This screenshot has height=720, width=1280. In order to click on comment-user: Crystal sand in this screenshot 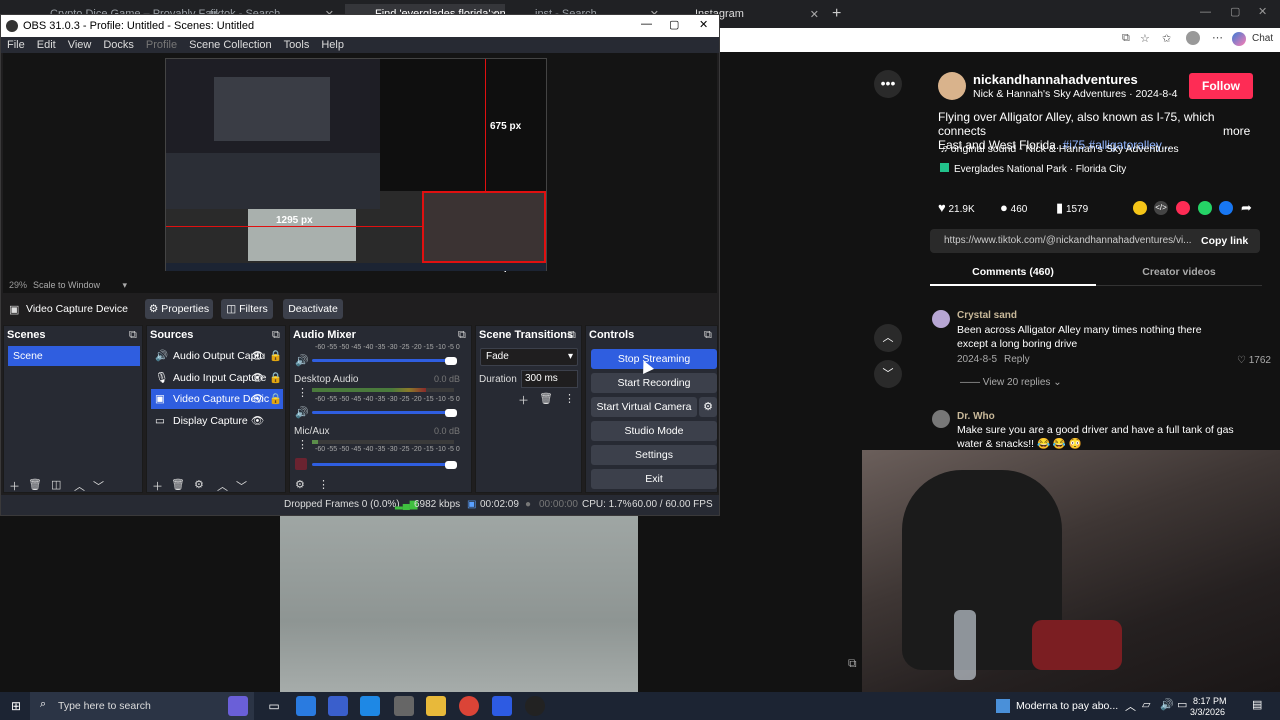, I will do `click(987, 315)`.